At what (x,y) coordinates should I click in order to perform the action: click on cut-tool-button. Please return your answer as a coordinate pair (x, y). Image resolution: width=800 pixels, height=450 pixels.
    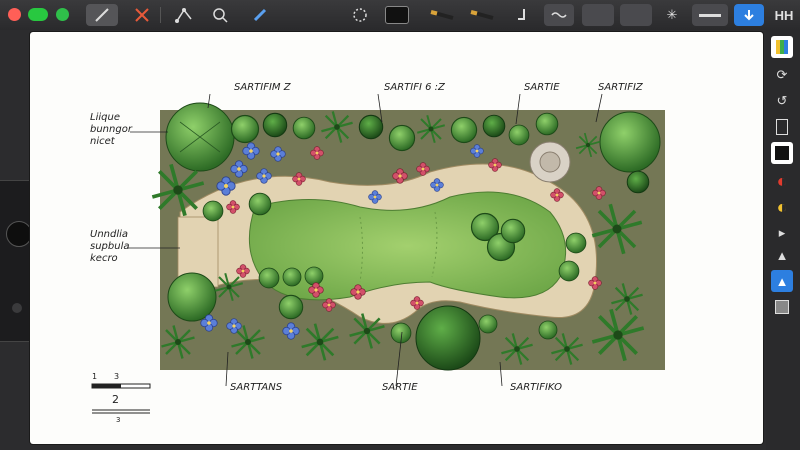
    Looking at the image, I should click on (142, 15).